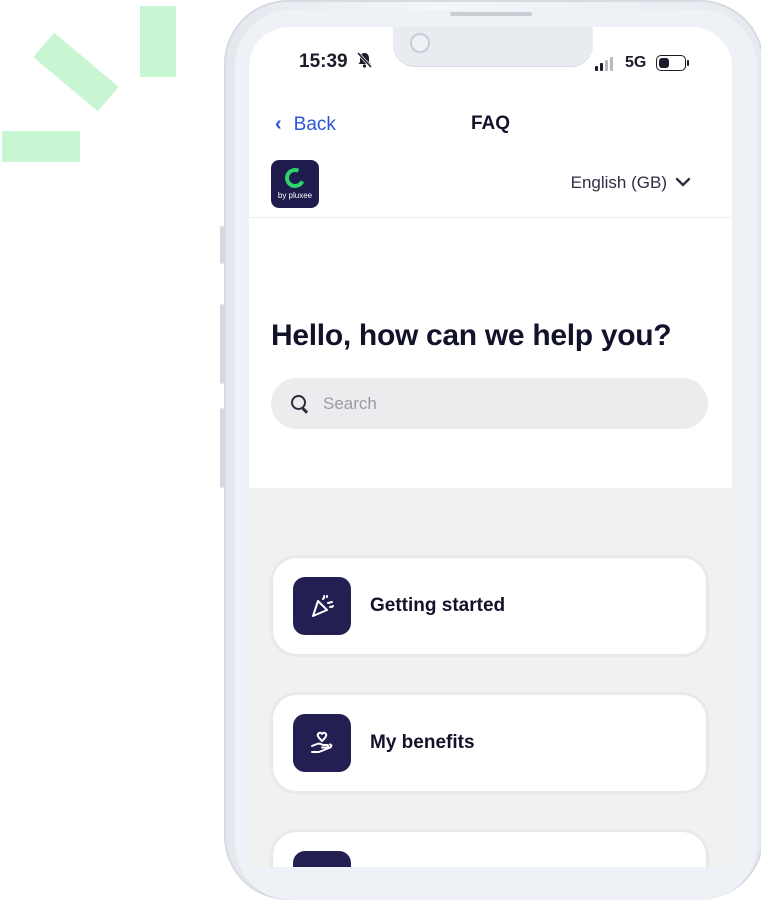  Describe the element at coordinates (490, 123) in the screenshot. I see `page-title: FAQ` at that location.